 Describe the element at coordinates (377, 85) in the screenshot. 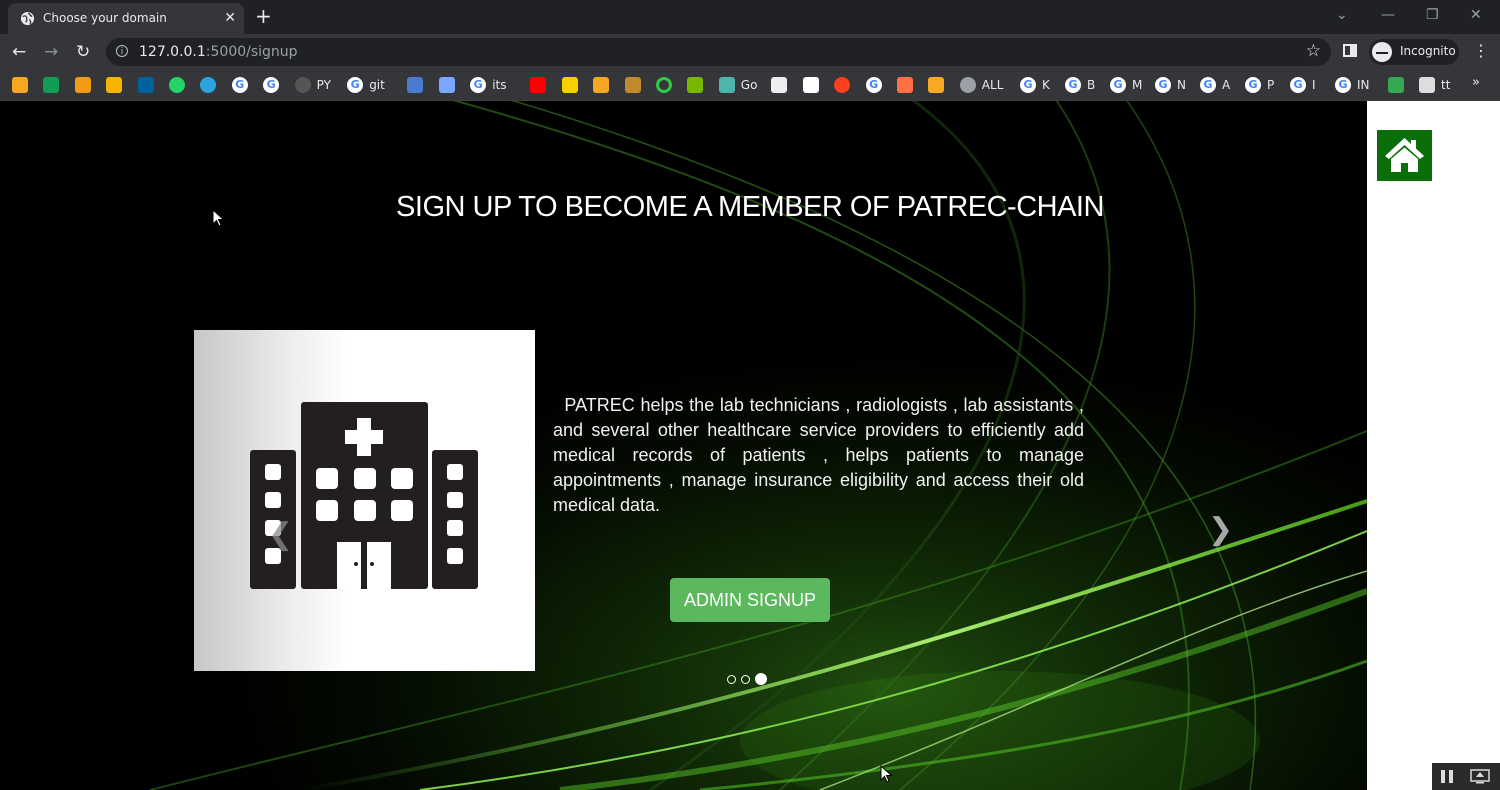

I see `bookmark-label: git` at that location.